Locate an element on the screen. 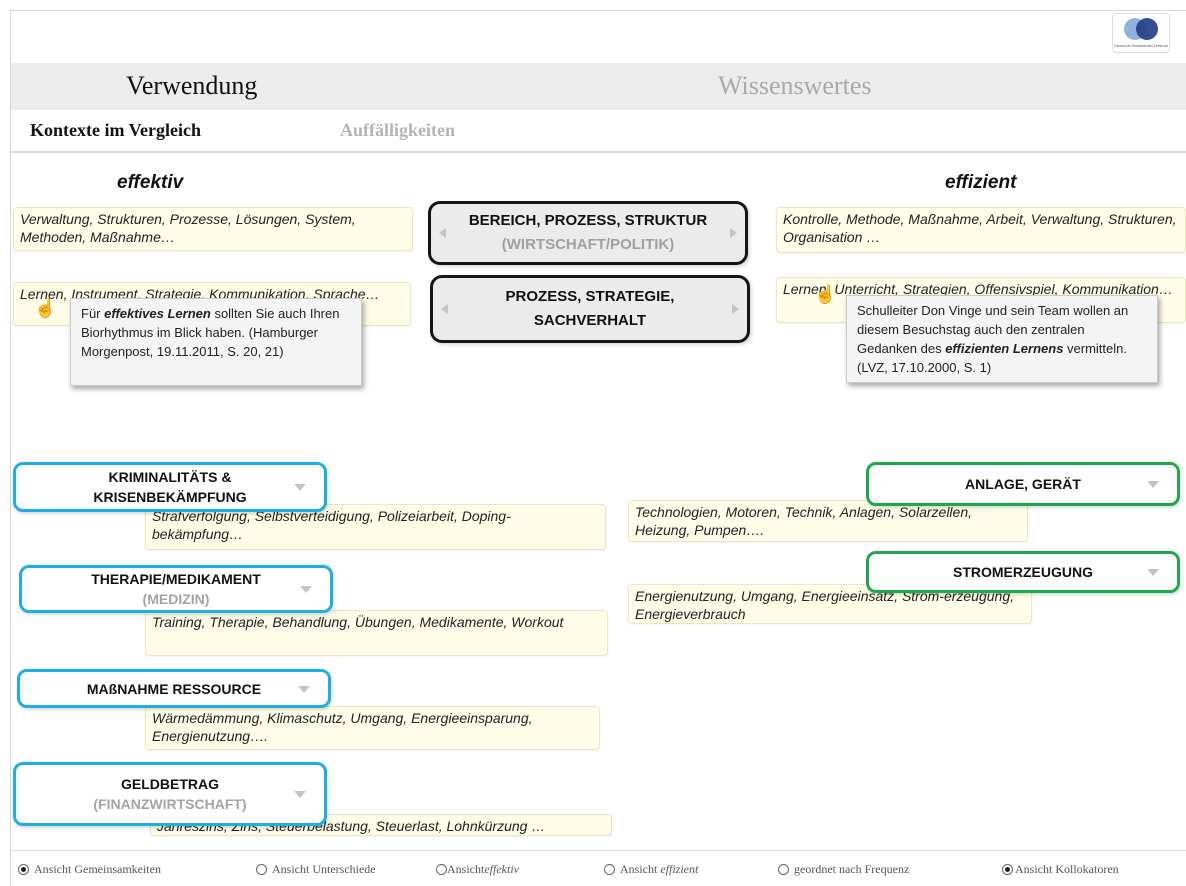 The height and width of the screenshot is (886, 1186). option-gemeinsamkeiten: Ansicht Gemeinsamkeiten is located at coordinates (89, 869).